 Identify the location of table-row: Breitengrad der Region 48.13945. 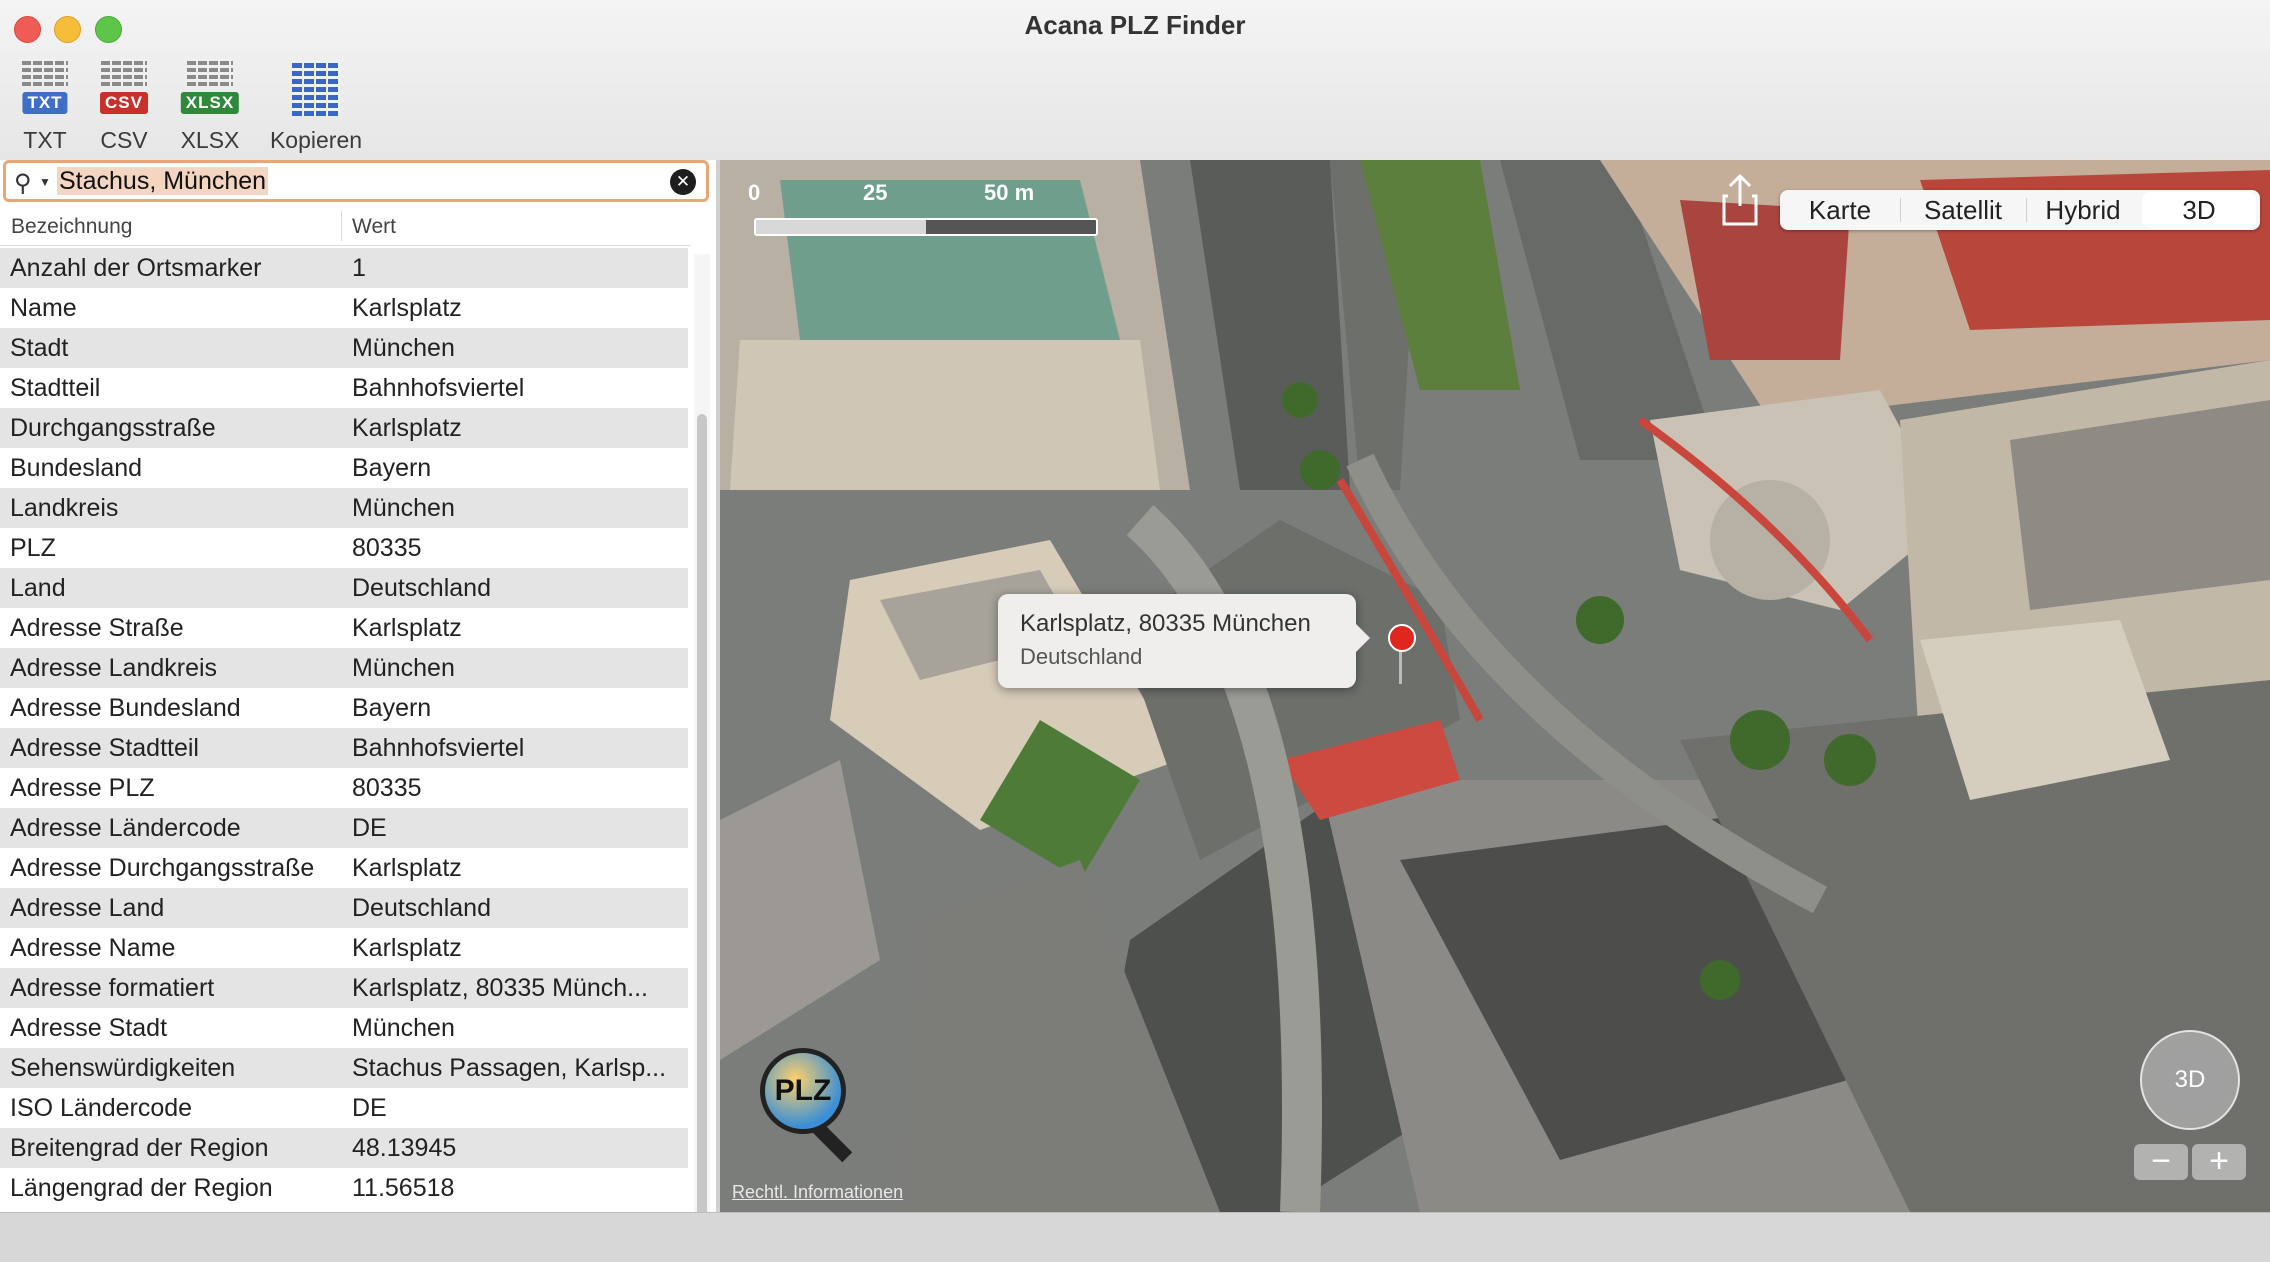
(344, 1148).